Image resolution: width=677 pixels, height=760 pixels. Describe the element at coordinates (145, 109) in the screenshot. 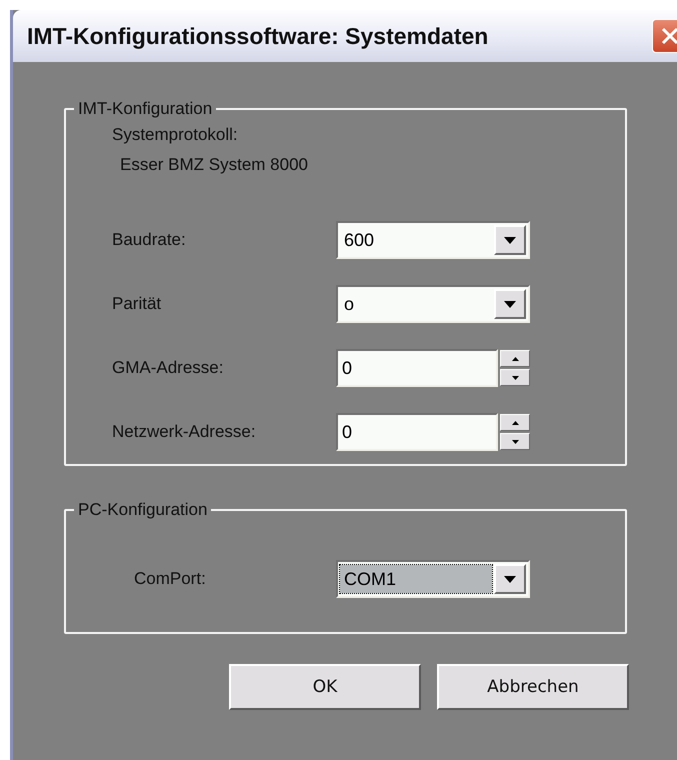

I see `group-title: IMT-Konfiguration` at that location.